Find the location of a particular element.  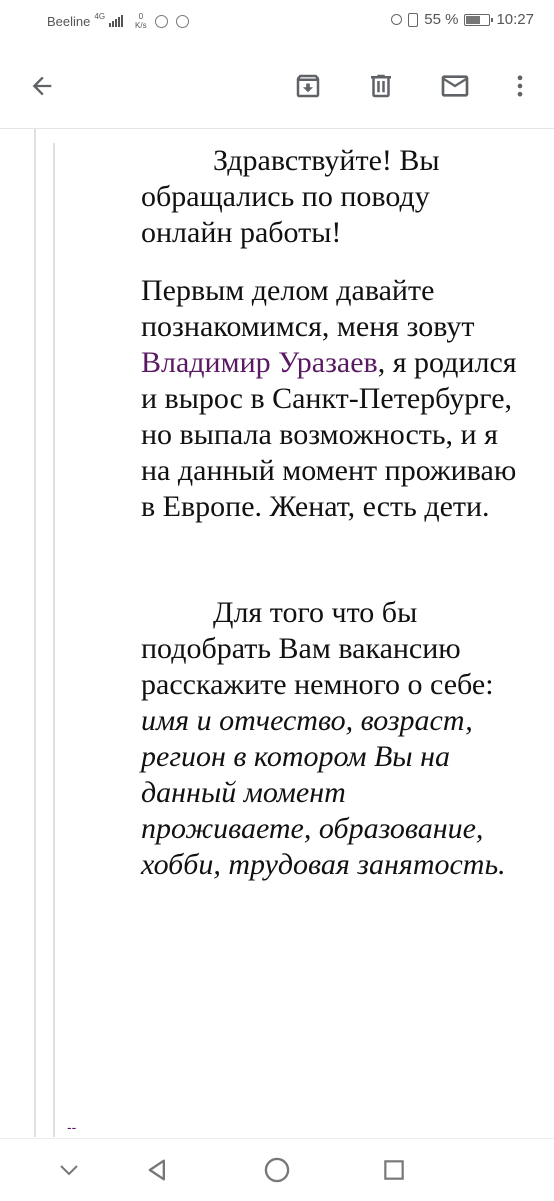

delete-button is located at coordinates (381, 86).